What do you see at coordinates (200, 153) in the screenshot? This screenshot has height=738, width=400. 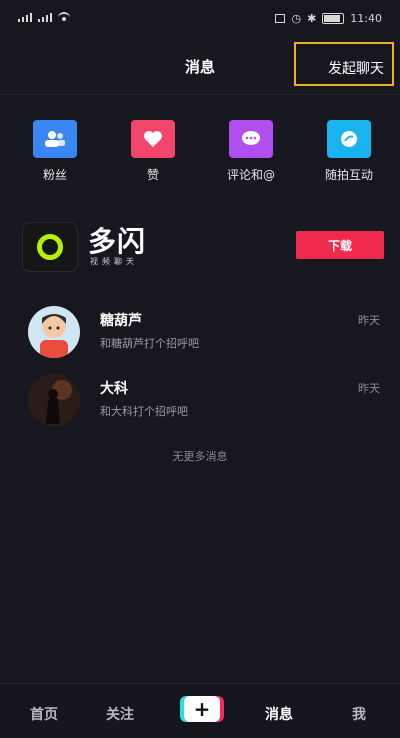 I see `quick-actions: 粉丝 赞 评论和@ 随拍互动` at bounding box center [200, 153].